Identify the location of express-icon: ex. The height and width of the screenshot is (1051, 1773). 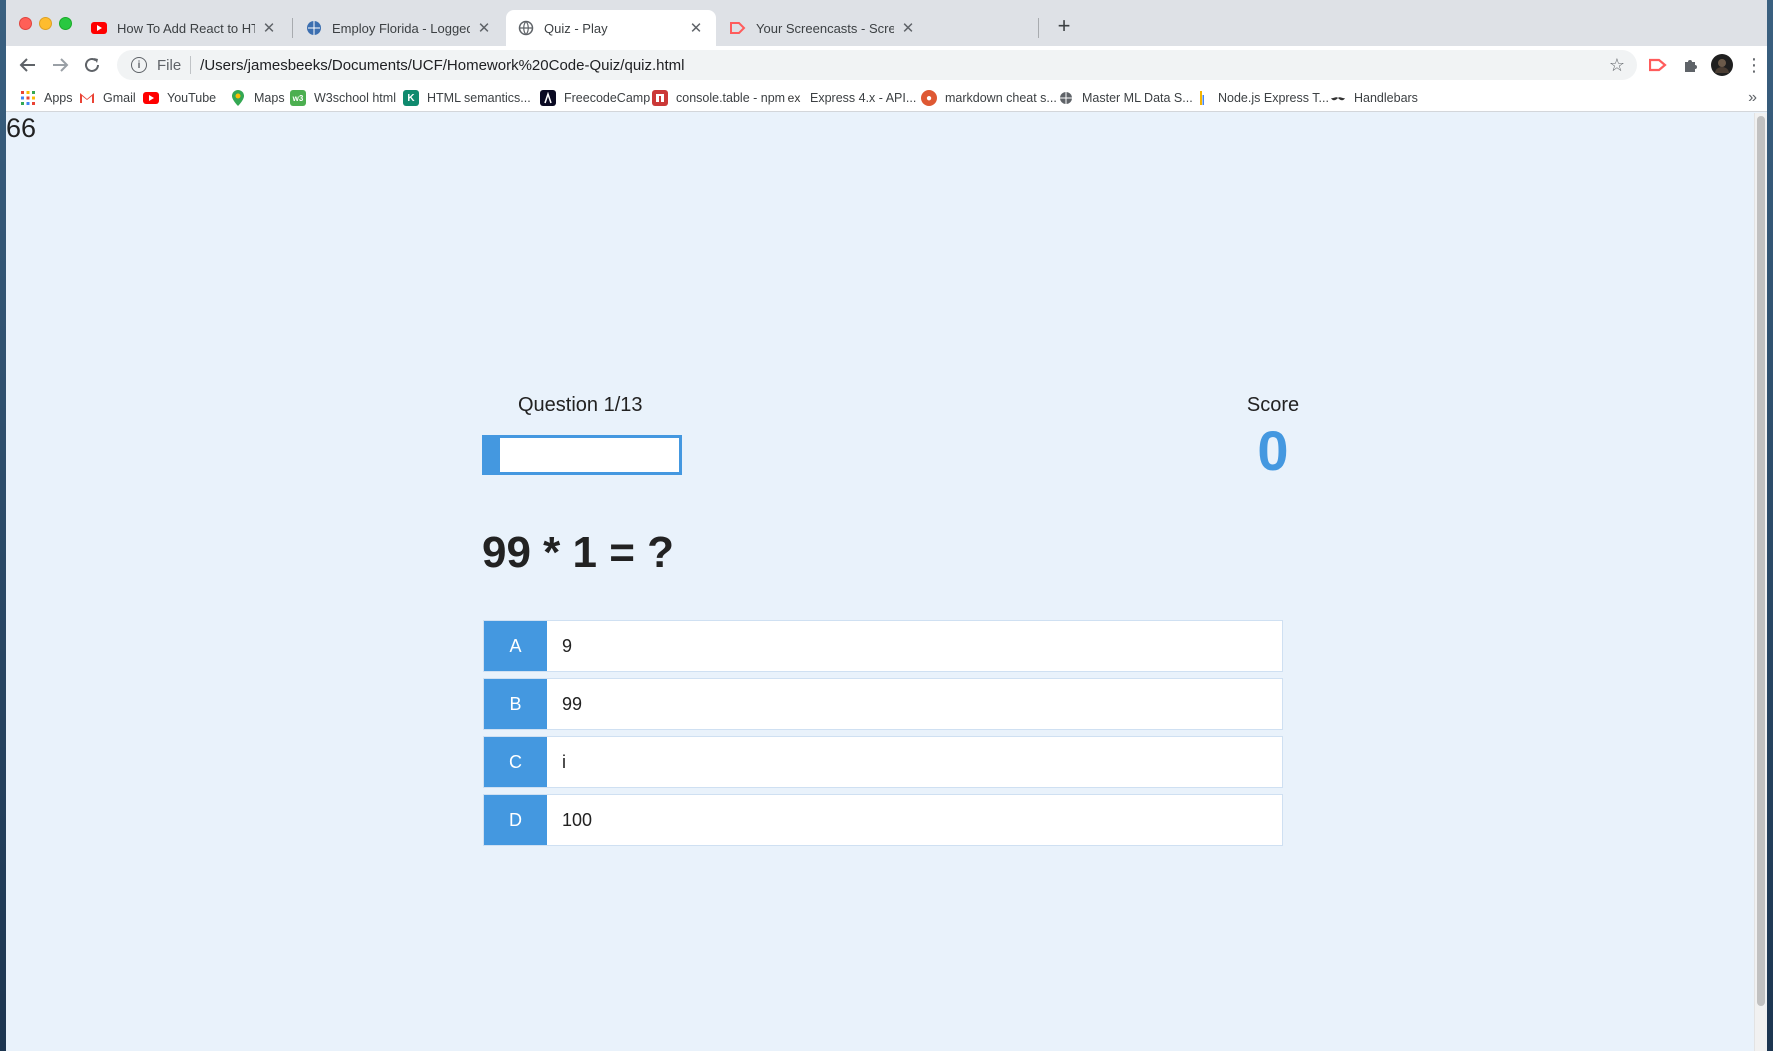
(794, 98).